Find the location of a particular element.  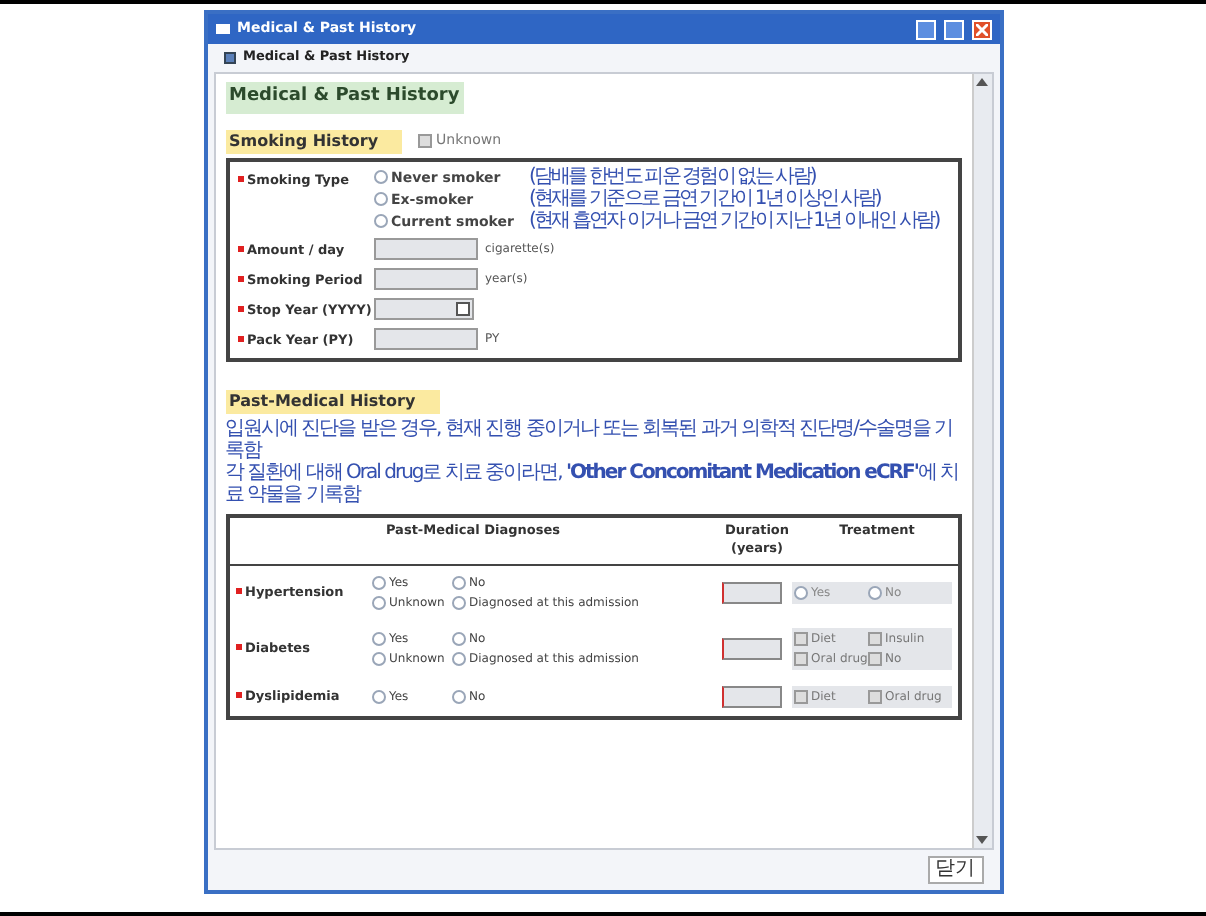

scrollbar is located at coordinates (981, 461).